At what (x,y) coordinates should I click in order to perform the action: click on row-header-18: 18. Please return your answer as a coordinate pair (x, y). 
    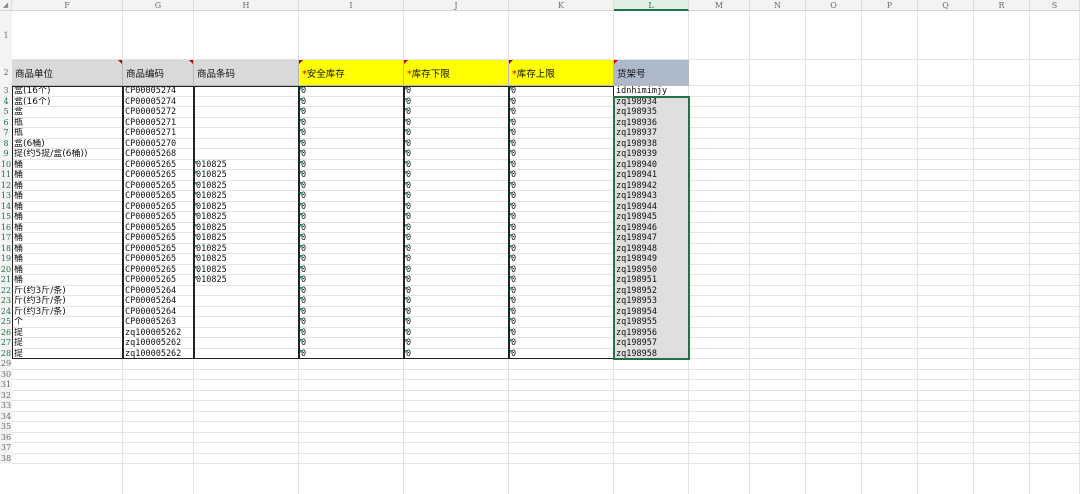
    Looking at the image, I should click on (6, 248).